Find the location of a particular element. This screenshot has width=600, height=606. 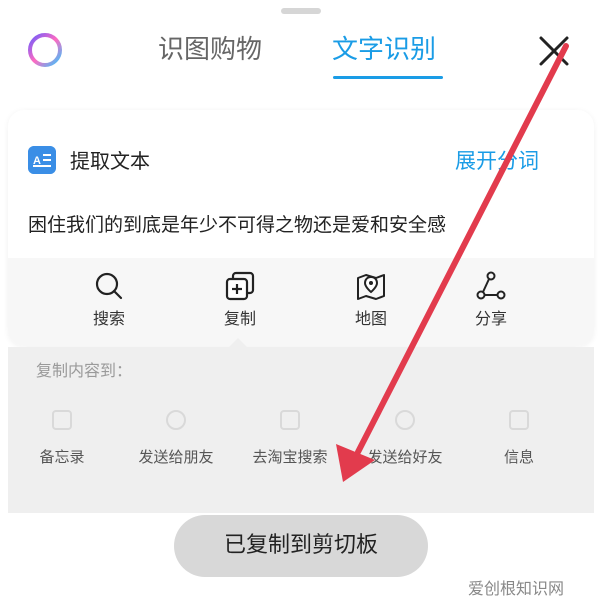

document-icon: A is located at coordinates (42, 160).